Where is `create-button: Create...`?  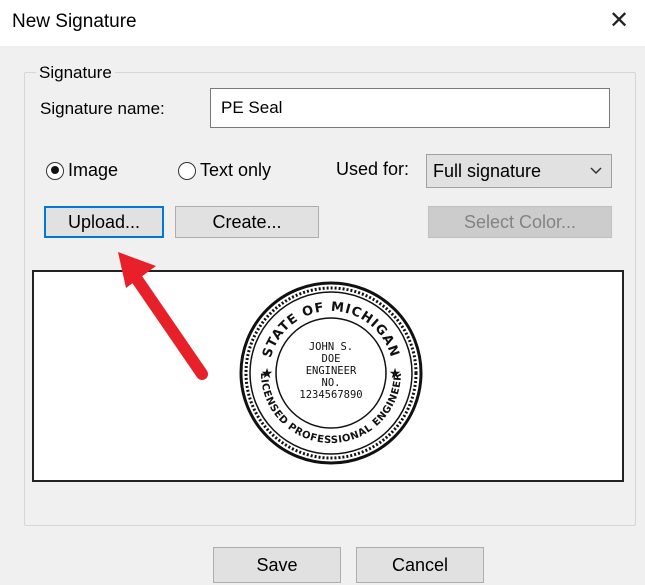 create-button: Create... is located at coordinates (247, 222).